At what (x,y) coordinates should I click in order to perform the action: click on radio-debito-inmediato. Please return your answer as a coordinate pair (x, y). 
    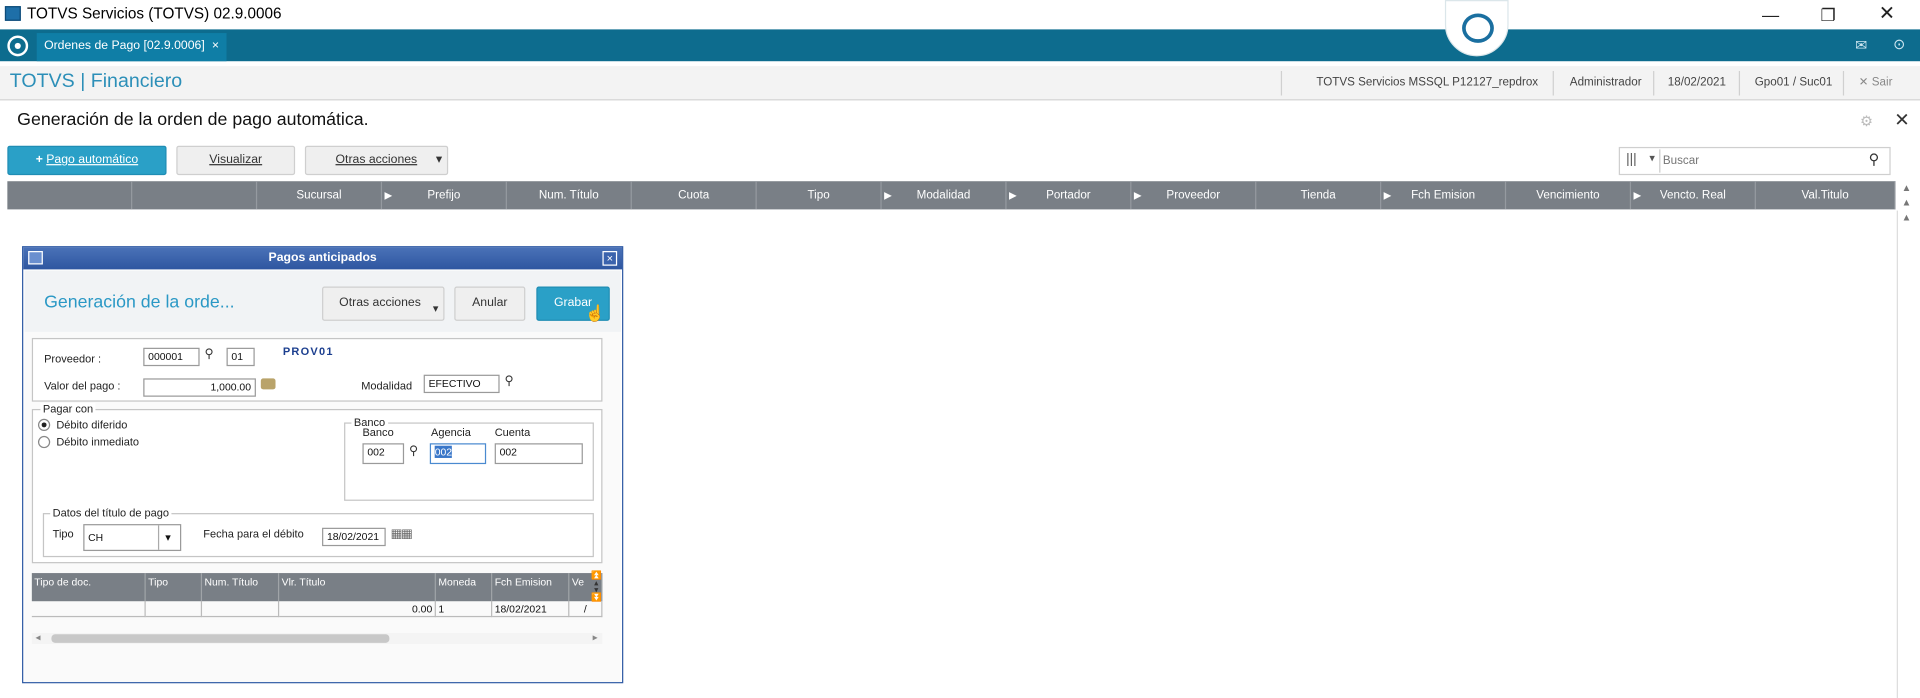
    Looking at the image, I should click on (44, 442).